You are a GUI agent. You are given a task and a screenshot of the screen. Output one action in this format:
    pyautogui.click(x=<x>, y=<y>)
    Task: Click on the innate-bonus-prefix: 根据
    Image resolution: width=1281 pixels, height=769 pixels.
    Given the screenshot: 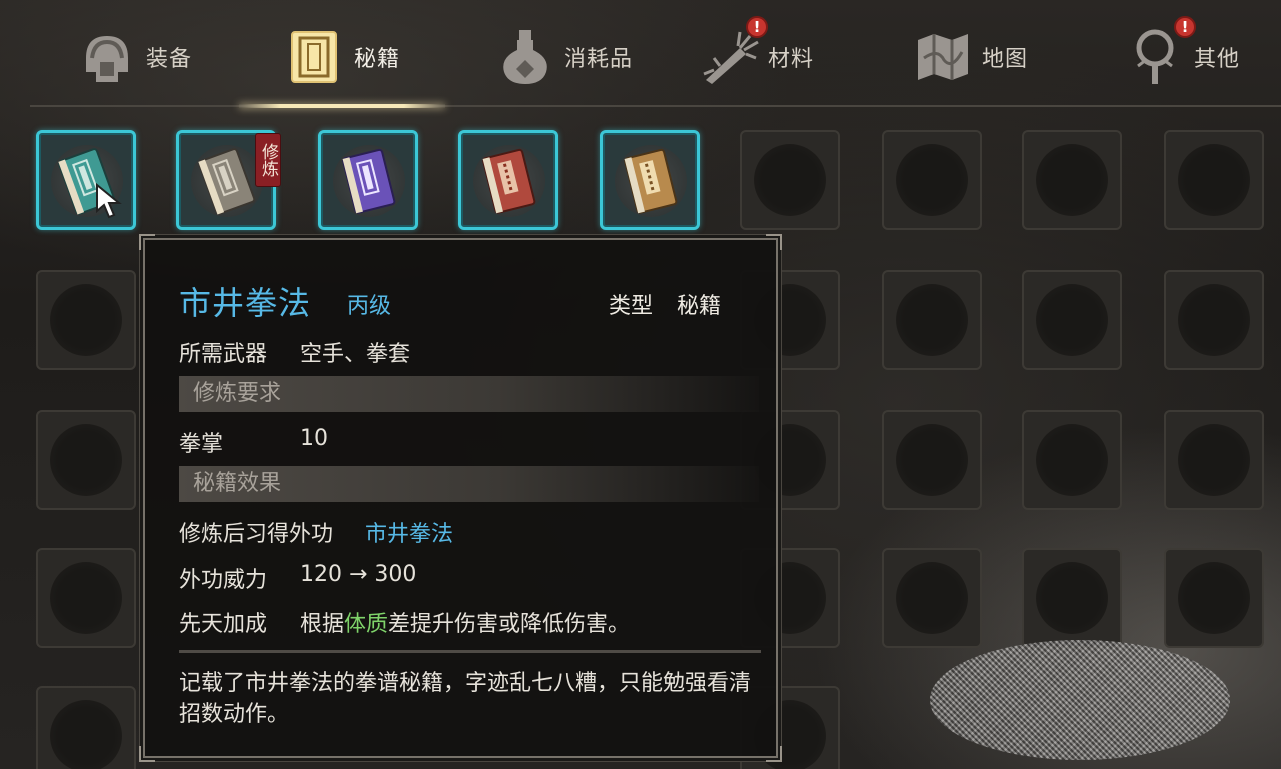 What is the action you would take?
    pyautogui.click(x=322, y=624)
    